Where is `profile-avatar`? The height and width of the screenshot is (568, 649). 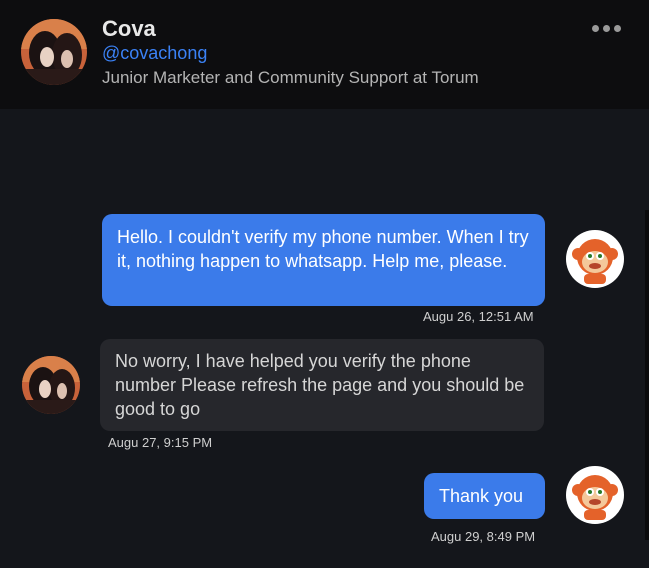 profile-avatar is located at coordinates (54, 52).